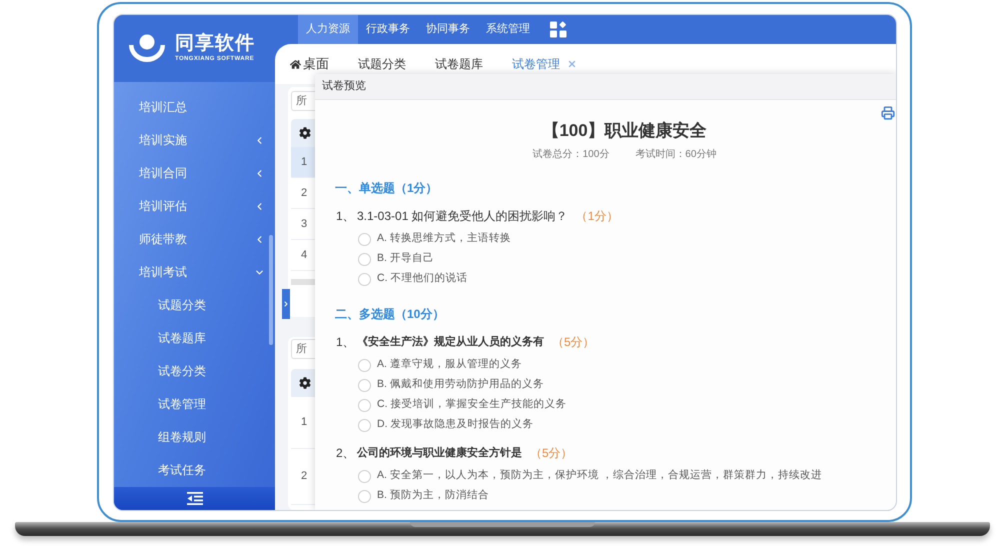 Image resolution: width=1000 pixels, height=546 pixels. What do you see at coordinates (508, 29) in the screenshot?
I see `top-nav-tab: 系统管理` at bounding box center [508, 29].